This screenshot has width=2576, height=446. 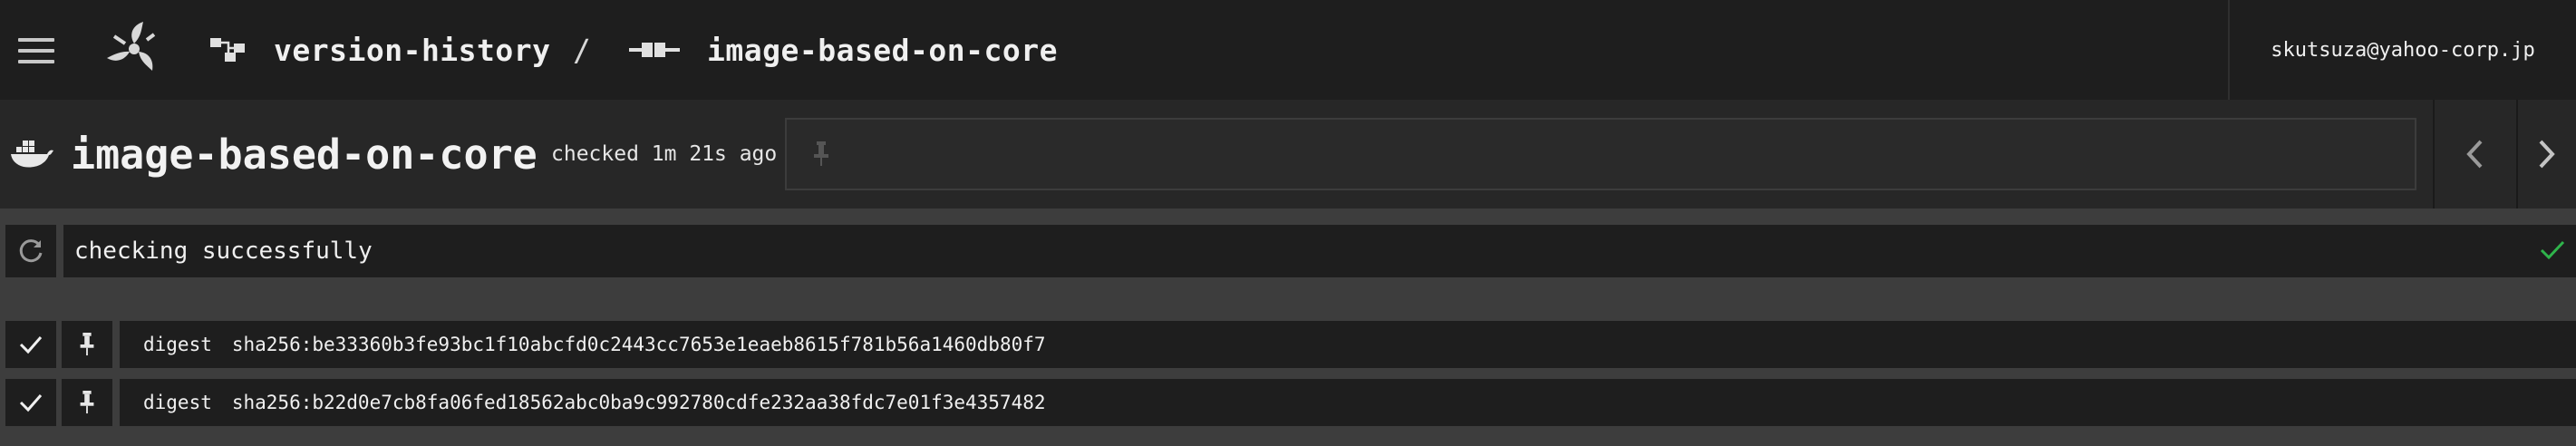 I want to click on docker-icon, so click(x=32, y=155).